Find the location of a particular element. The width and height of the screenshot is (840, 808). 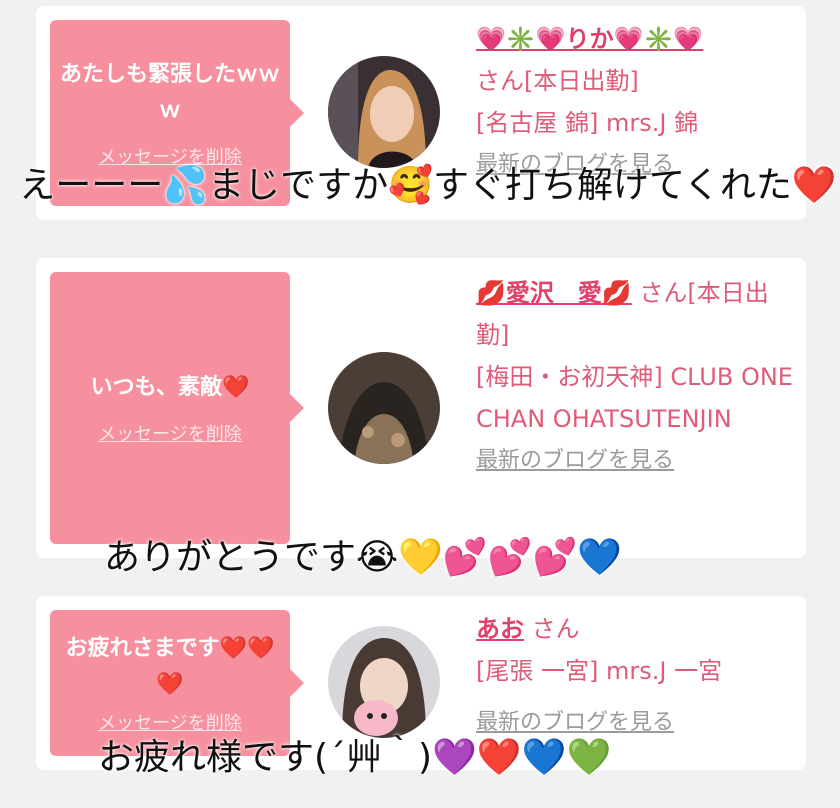

delete-message-link: メッセージを削除 is located at coordinates (170, 433).